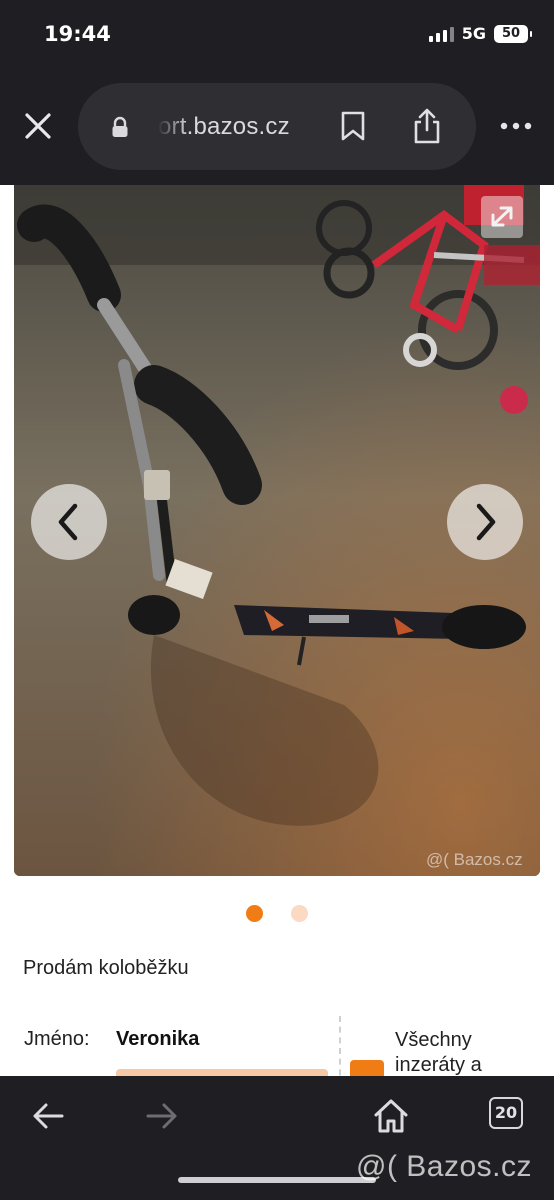 This screenshot has width=554, height=1200. I want to click on share-icon, so click(427, 126).